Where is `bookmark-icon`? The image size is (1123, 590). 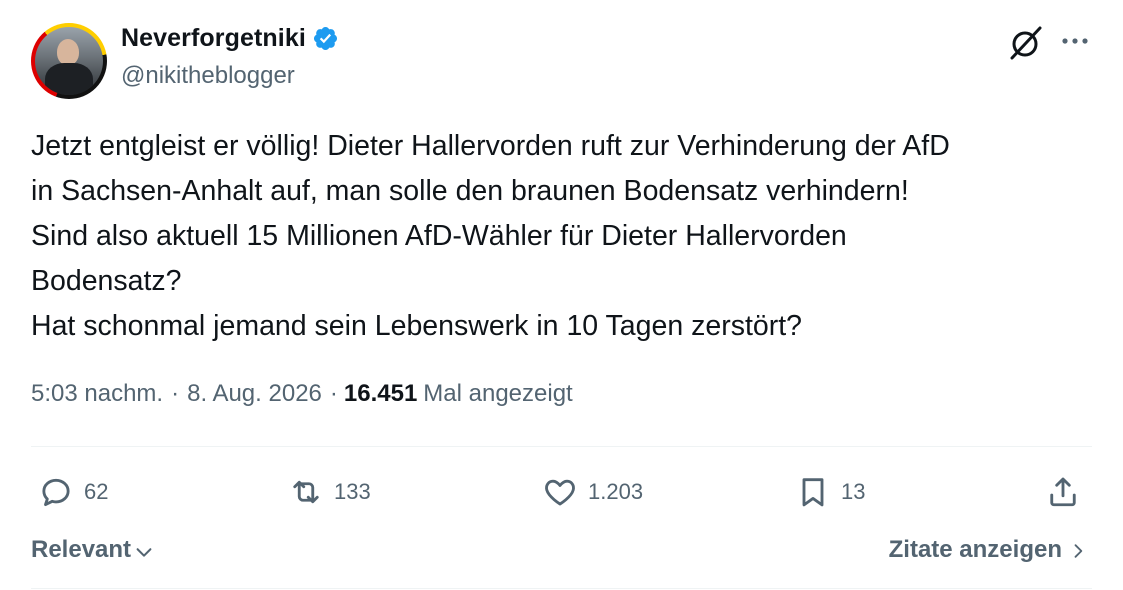
bookmark-icon is located at coordinates (813, 492).